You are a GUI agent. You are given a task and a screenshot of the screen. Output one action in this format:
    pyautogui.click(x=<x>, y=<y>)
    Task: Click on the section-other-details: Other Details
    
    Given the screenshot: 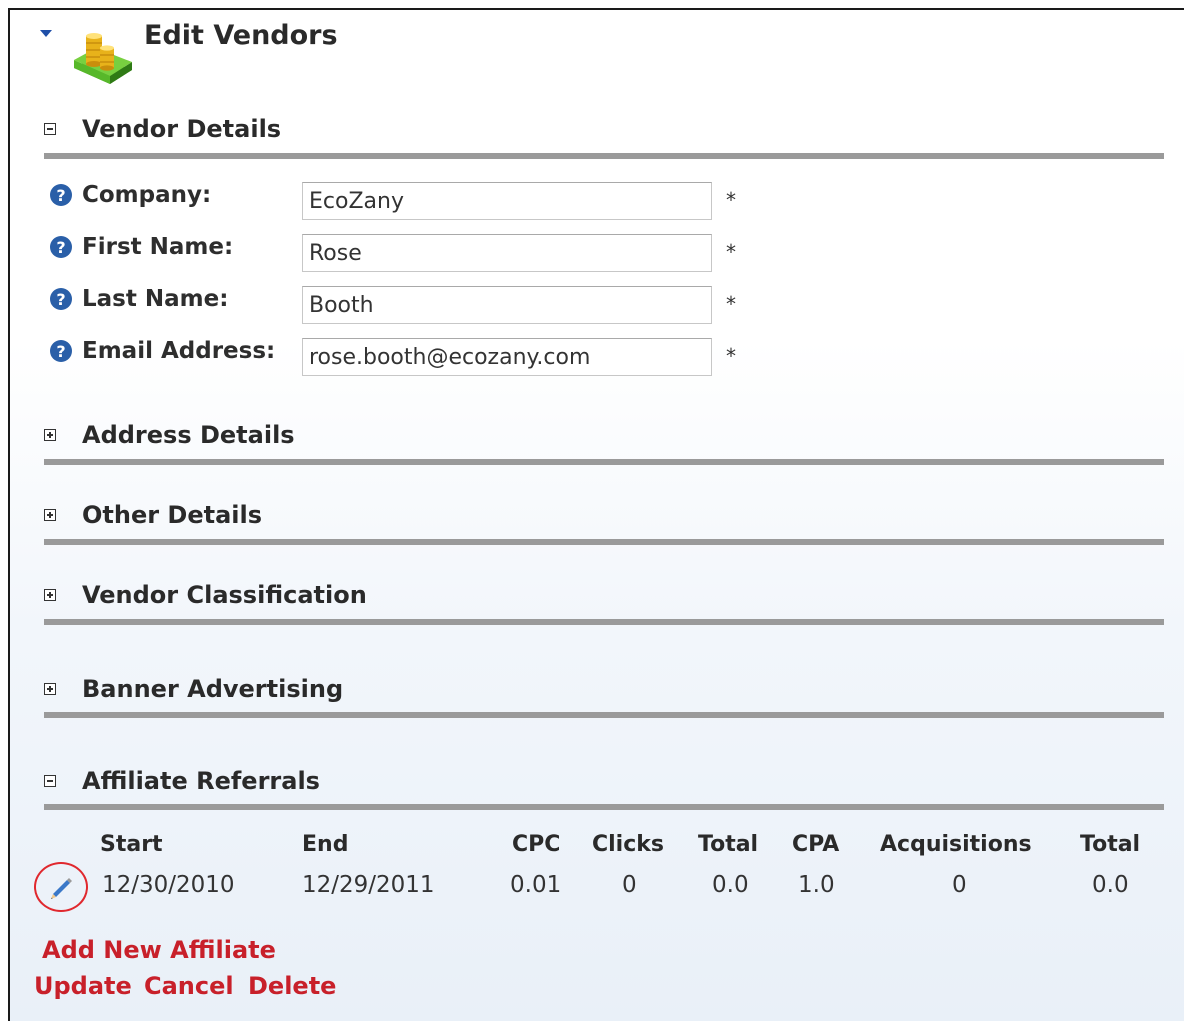 What is the action you would take?
    pyautogui.click(x=153, y=515)
    